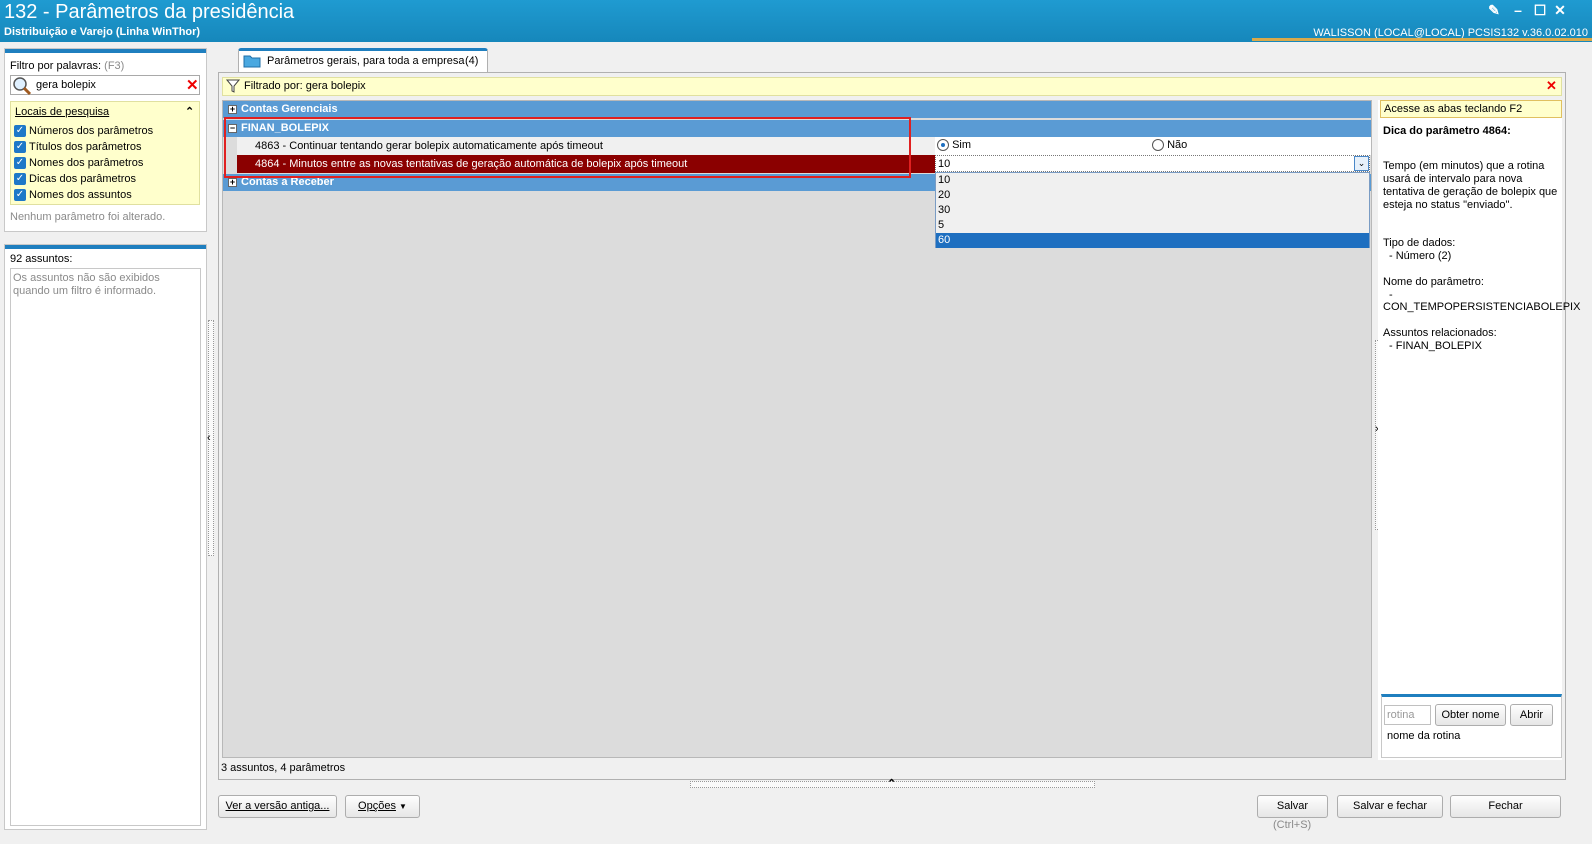 The height and width of the screenshot is (844, 1592). What do you see at coordinates (1551, 86) in the screenshot?
I see `clear-filter-icon: ✕` at bounding box center [1551, 86].